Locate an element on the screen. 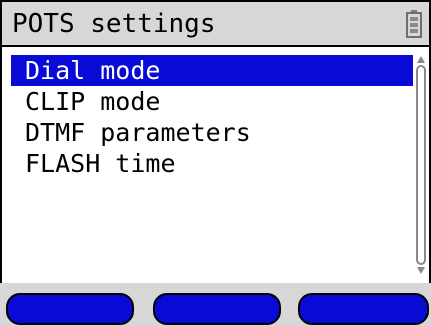  scrollbar is located at coordinates (421, 165).